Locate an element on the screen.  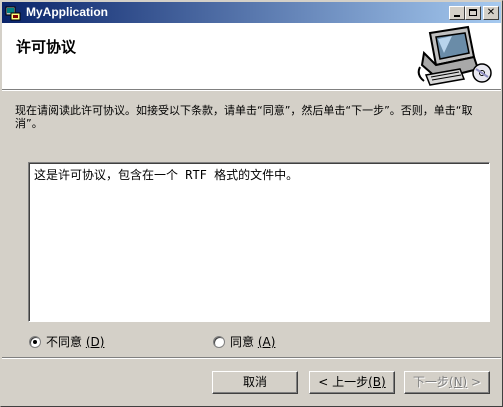
radio-disagree: 不同意 (D) is located at coordinates (66, 341).